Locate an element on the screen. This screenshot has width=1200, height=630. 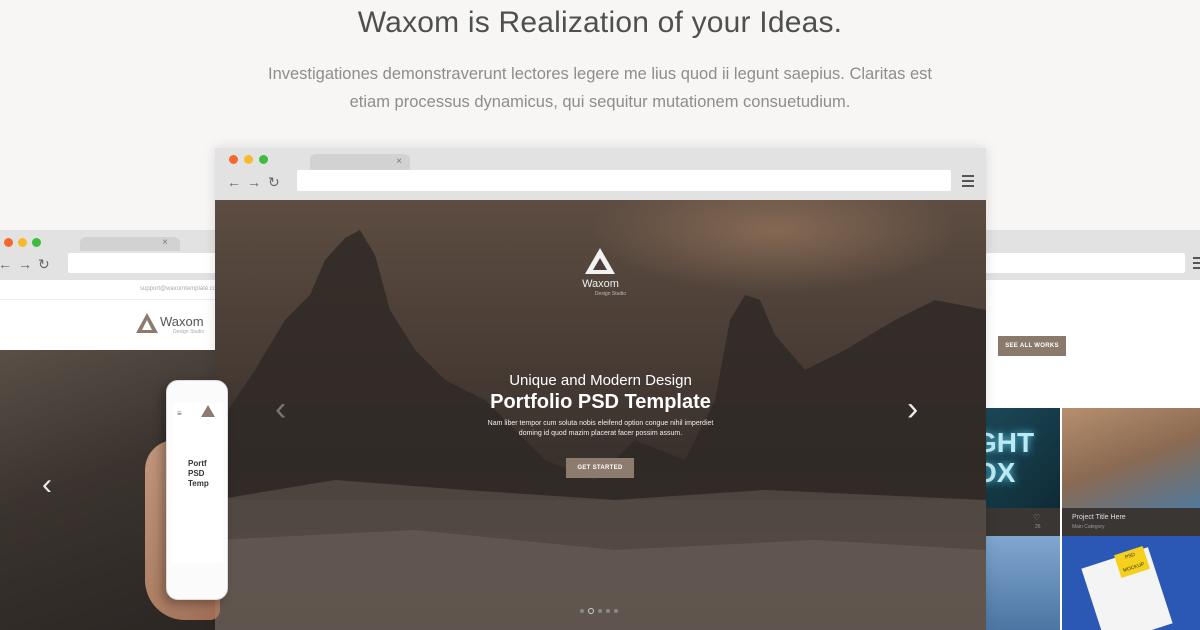
phone-menu-icon: ≡ is located at coordinates (179, 413).